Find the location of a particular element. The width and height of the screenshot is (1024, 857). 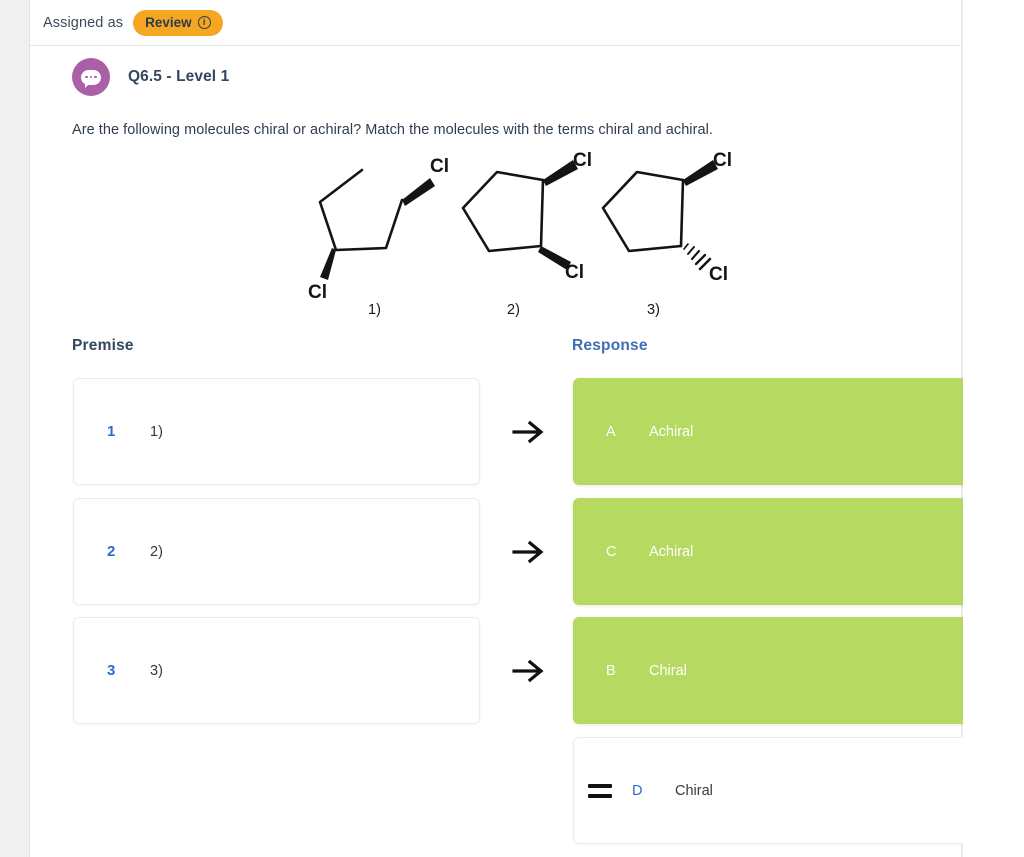

response-label-2: Achiral is located at coordinates (671, 551).